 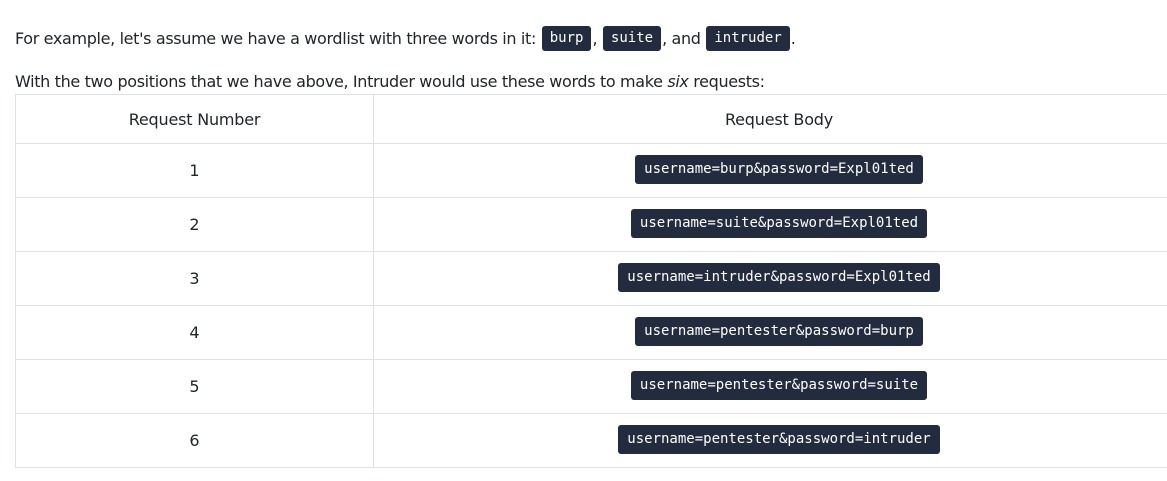 I want to click on table-row: 5 username=pentester&password=suite, so click(x=591, y=386).